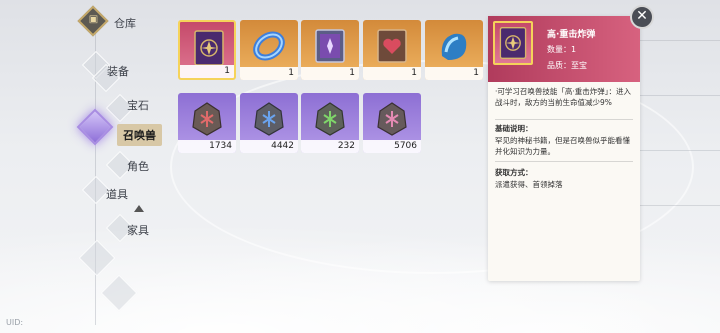 This screenshot has height=333, width=720. I want to click on green-stone-icon, so click(330, 119).